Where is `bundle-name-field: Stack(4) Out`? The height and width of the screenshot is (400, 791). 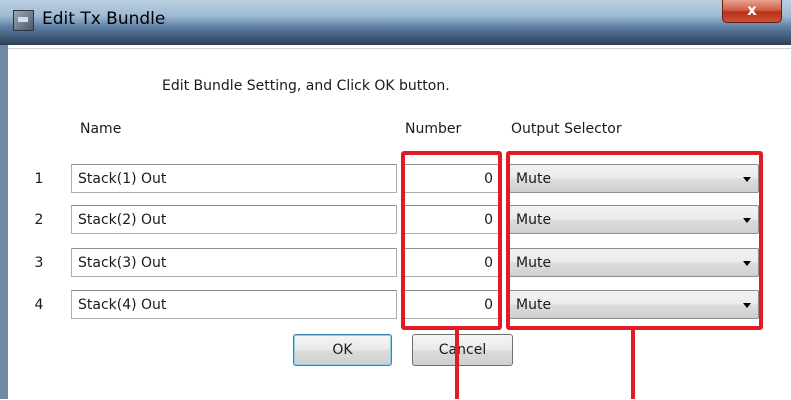 bundle-name-field: Stack(4) Out is located at coordinates (234, 304).